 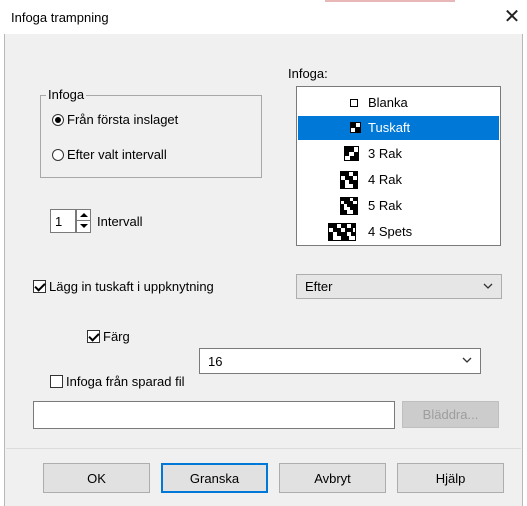 I want to click on radio-label: Efter valt intervall, so click(x=117, y=154).